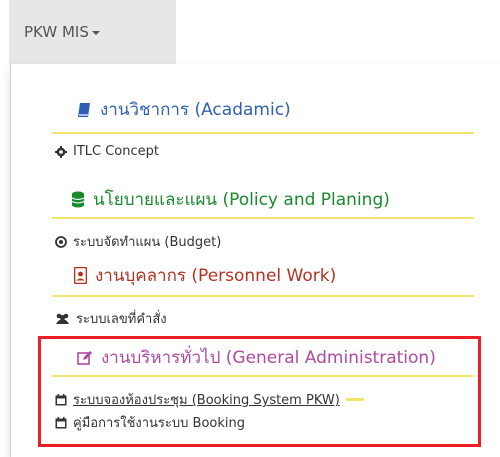 Image resolution: width=500 pixels, height=457 pixels. What do you see at coordinates (78, 199) in the screenshot?
I see `database-icon` at bounding box center [78, 199].